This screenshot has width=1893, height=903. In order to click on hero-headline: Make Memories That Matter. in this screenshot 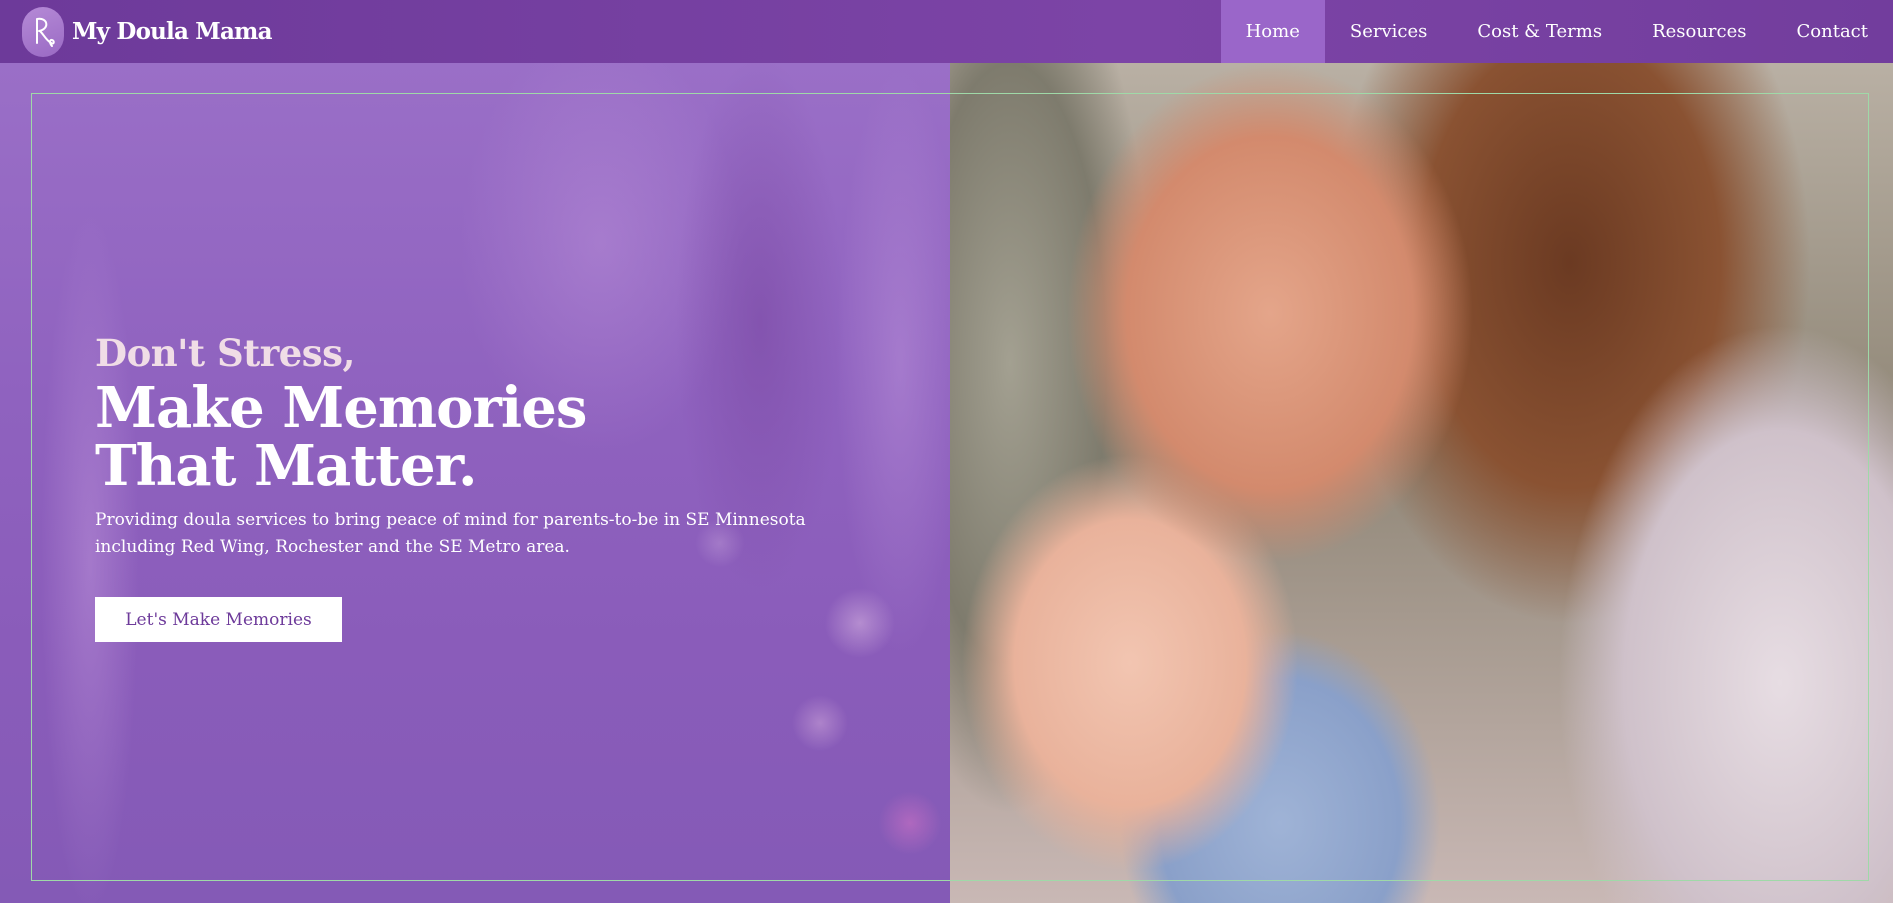, I will do `click(341, 437)`.